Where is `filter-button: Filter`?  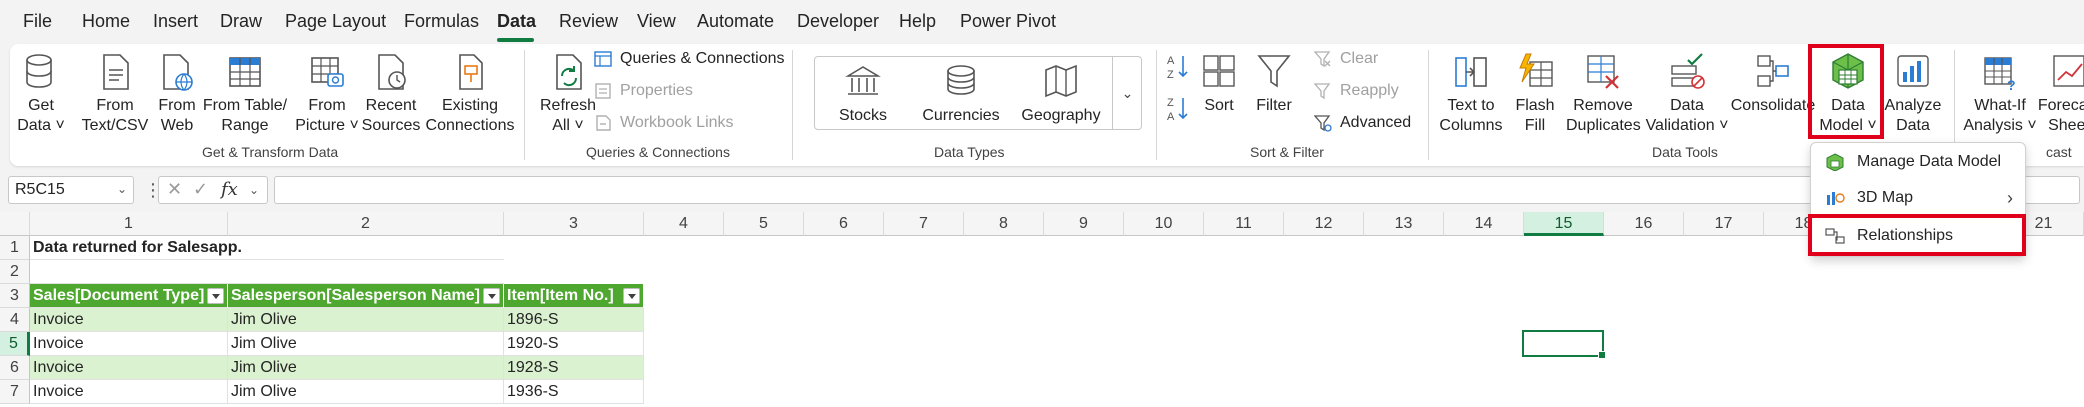
filter-button: Filter is located at coordinates (1274, 84).